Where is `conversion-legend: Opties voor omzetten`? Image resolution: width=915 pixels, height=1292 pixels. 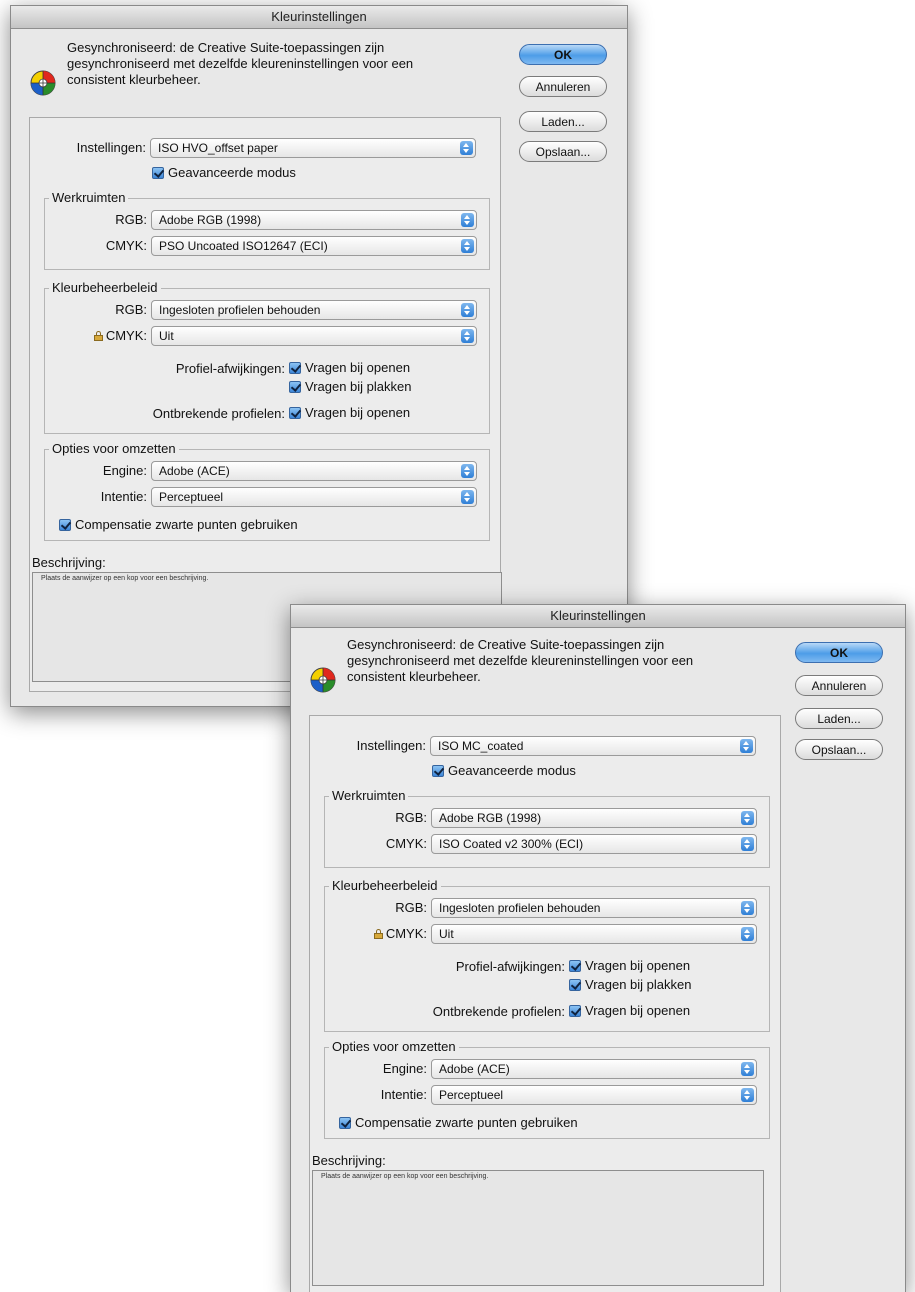
conversion-legend: Opties voor omzetten is located at coordinates (114, 448).